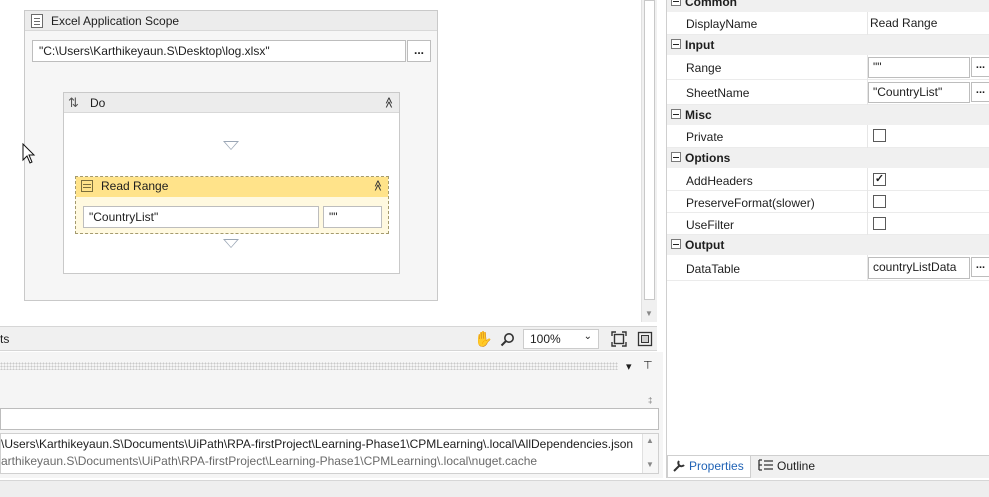 This screenshot has height=497, width=989. I want to click on range-input: "", so click(919, 67).